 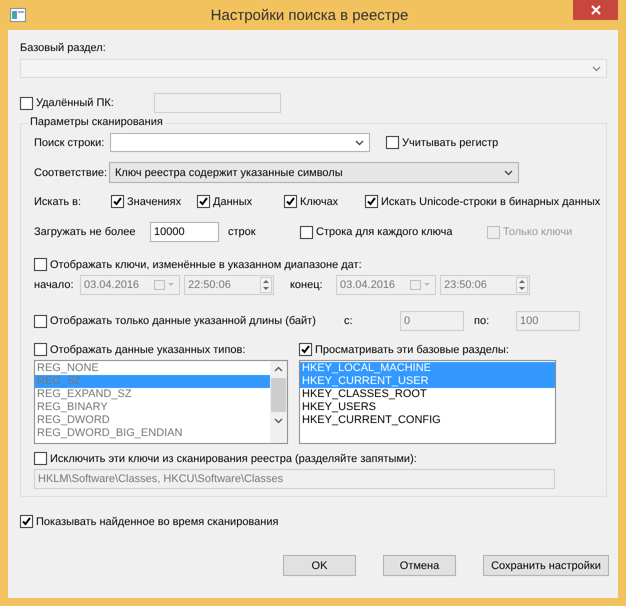 What do you see at coordinates (96, 122) in the screenshot?
I see `group-title: Параметры сканирования` at bounding box center [96, 122].